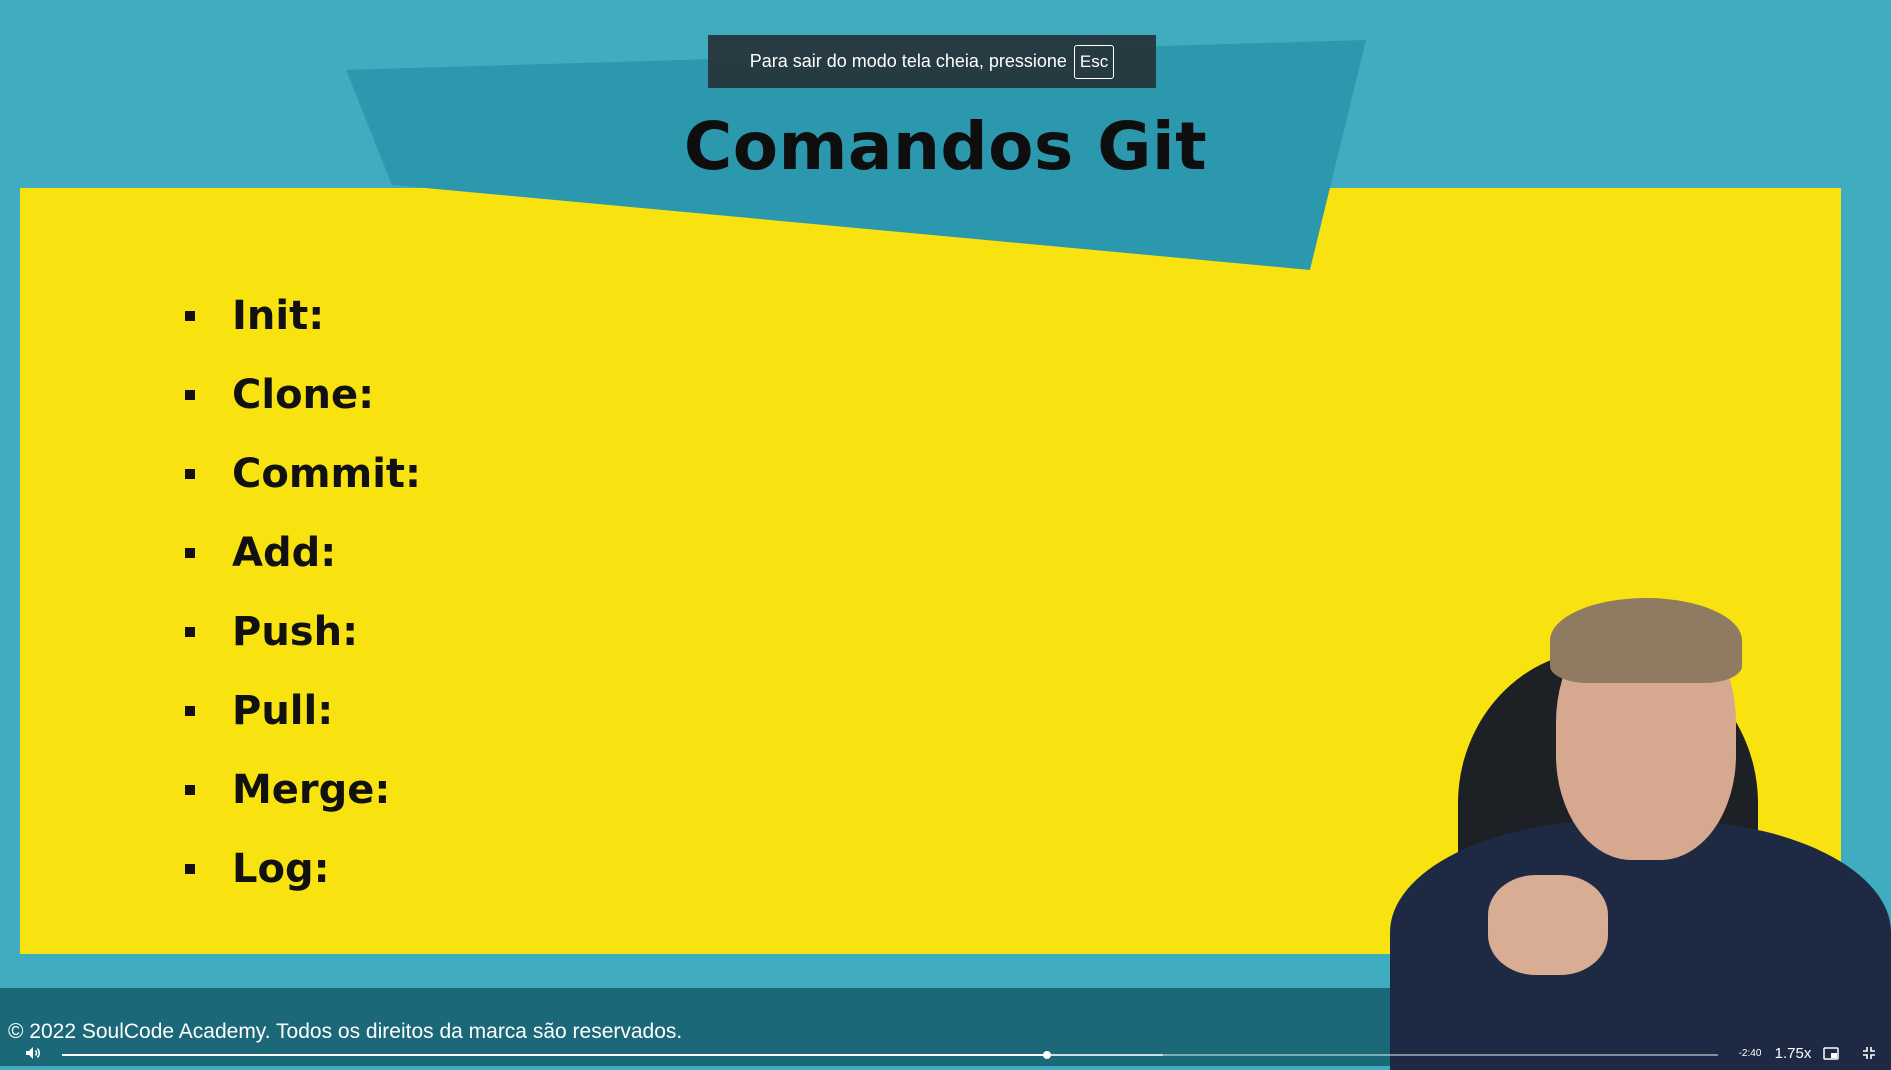 This screenshot has width=1891, height=1070. I want to click on list-item: Log:, so click(303, 868).